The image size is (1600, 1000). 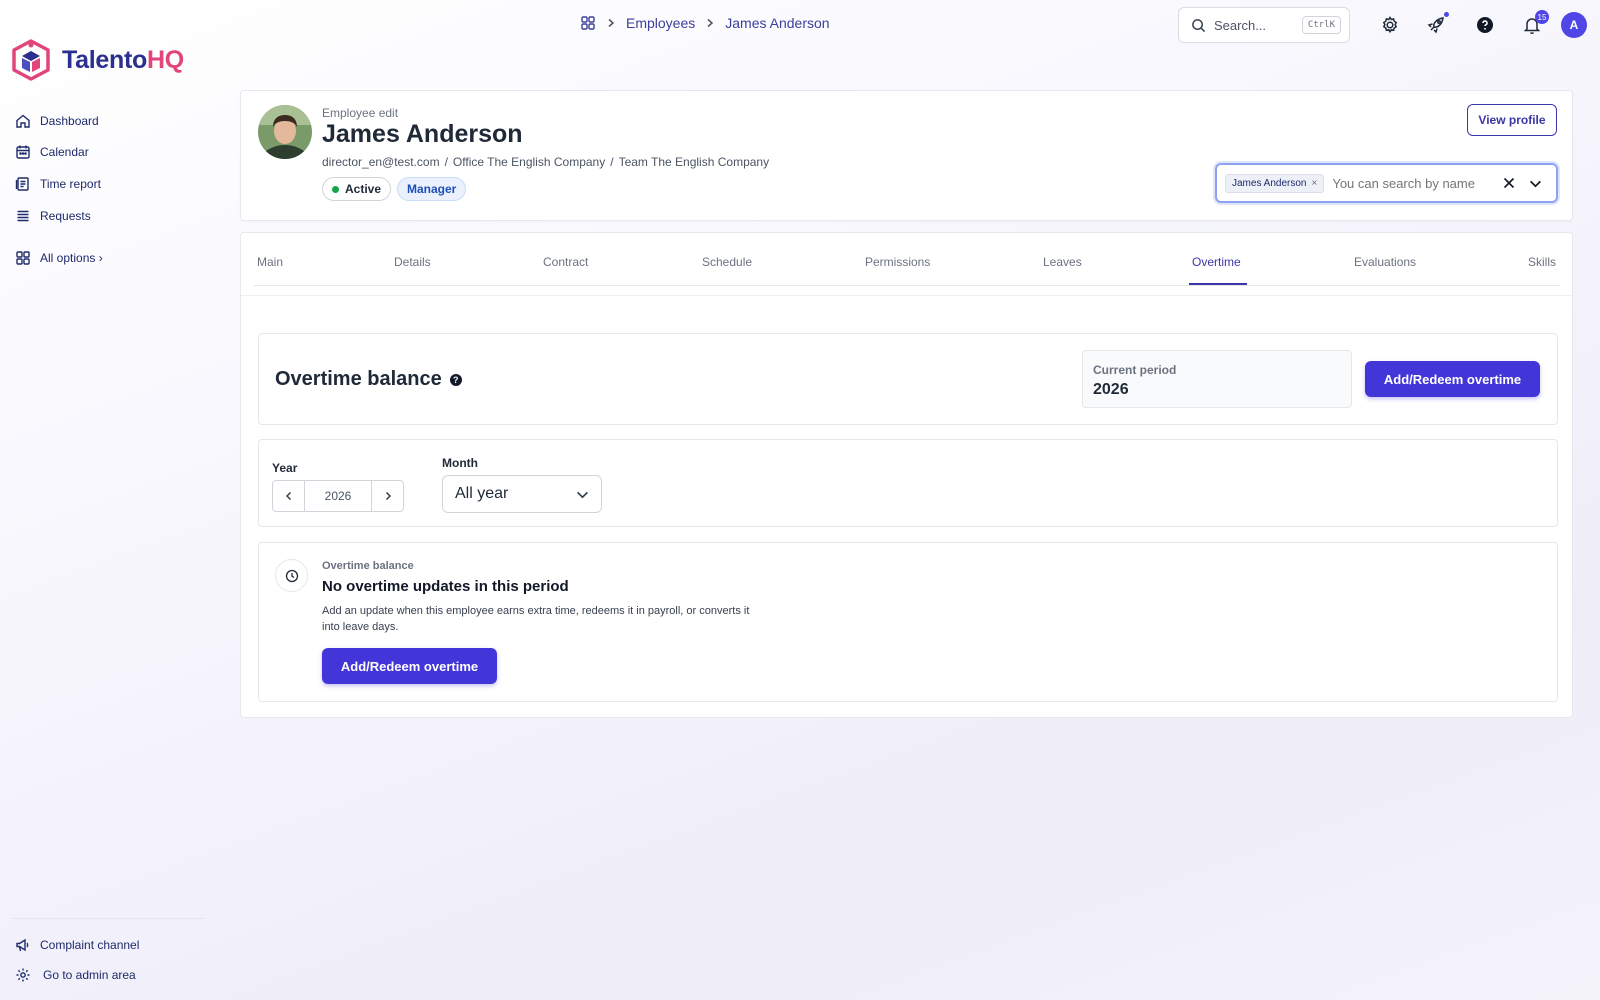 I want to click on brand-name: TalentoHQ, so click(x=123, y=59).